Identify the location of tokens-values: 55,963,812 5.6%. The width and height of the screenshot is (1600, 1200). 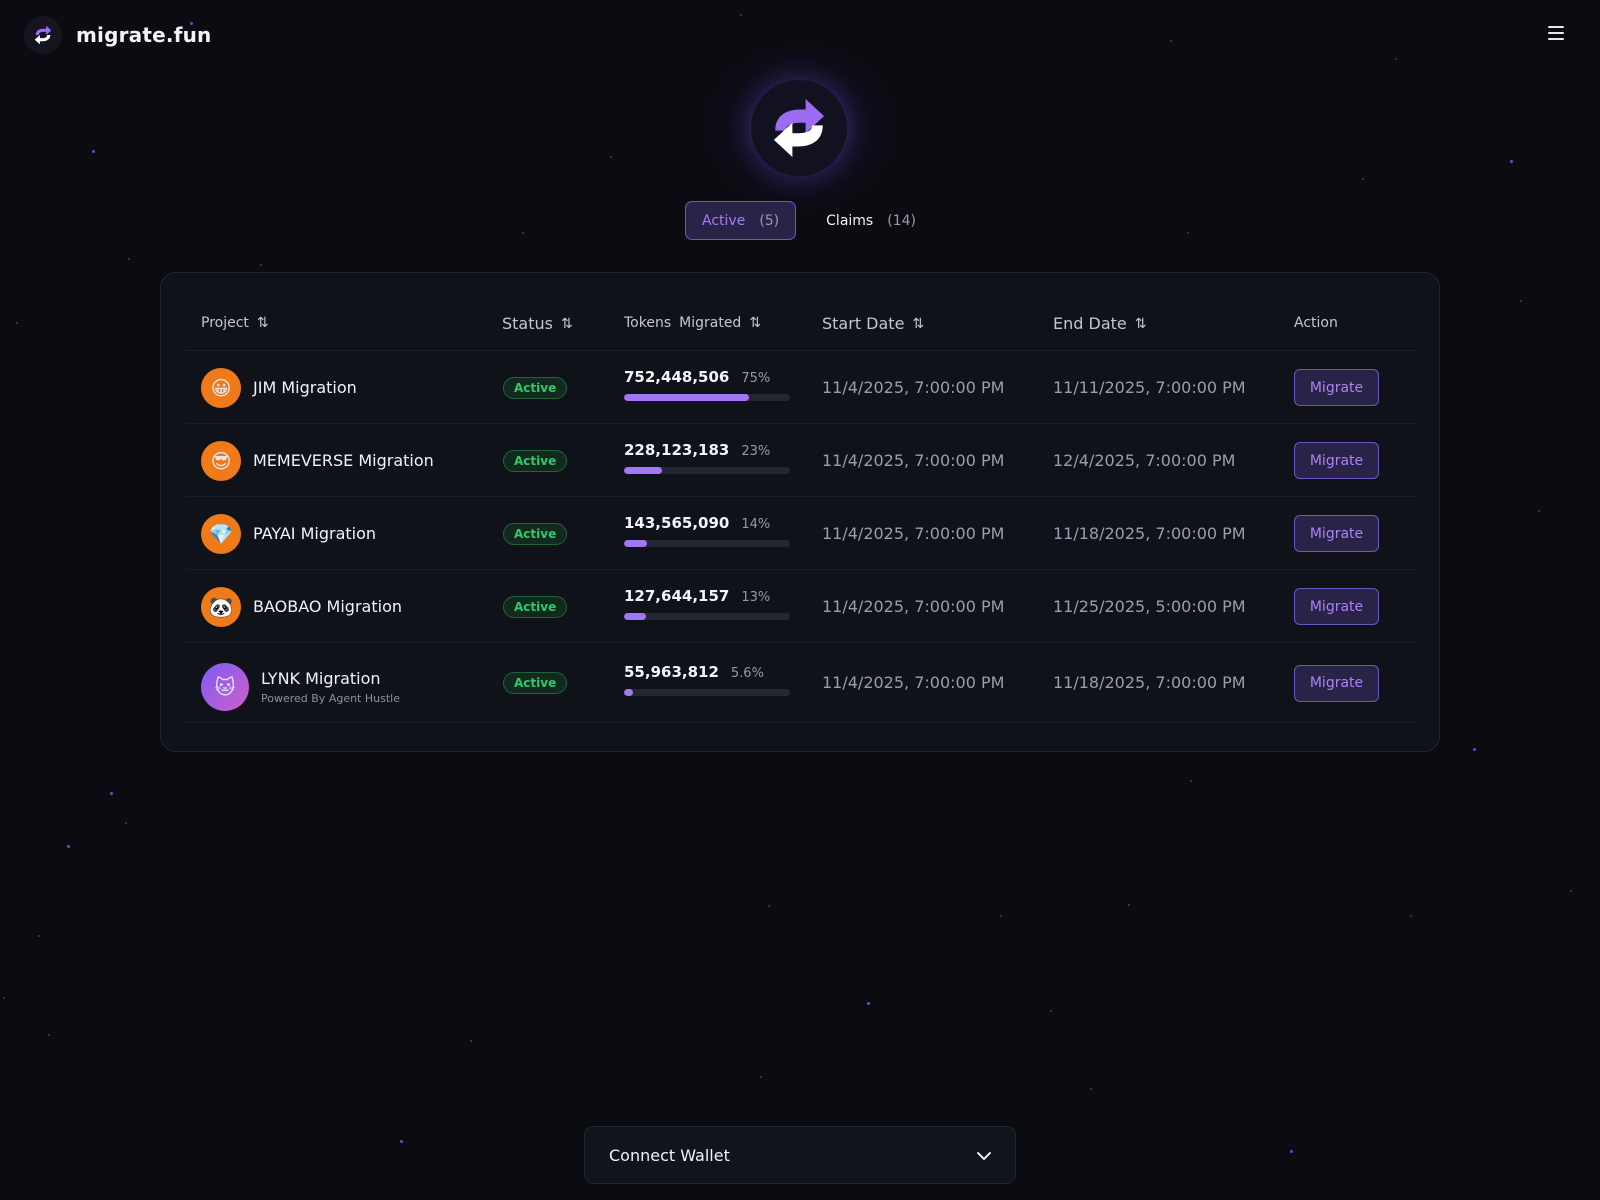
(694, 672).